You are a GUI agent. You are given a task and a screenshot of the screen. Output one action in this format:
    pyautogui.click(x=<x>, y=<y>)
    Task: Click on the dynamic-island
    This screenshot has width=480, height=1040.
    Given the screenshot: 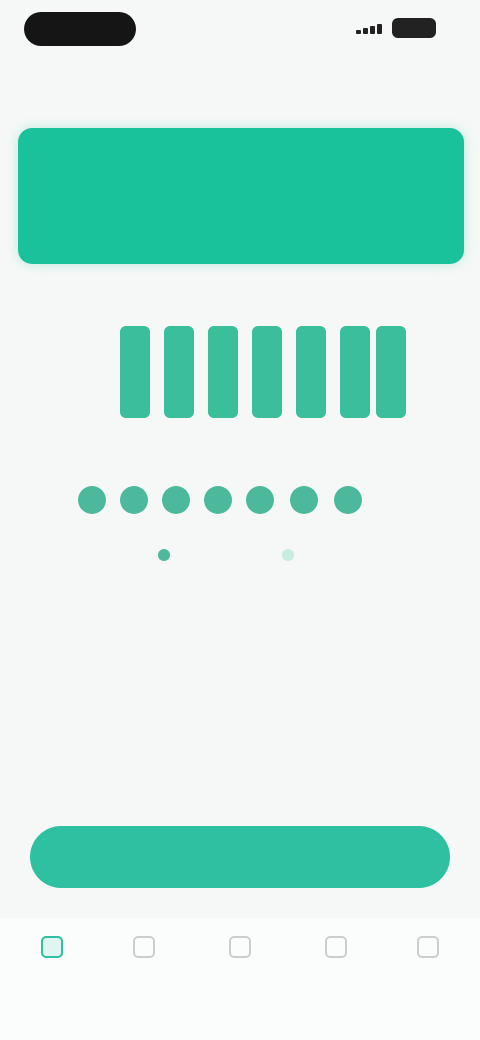 What is the action you would take?
    pyautogui.click(x=80, y=29)
    